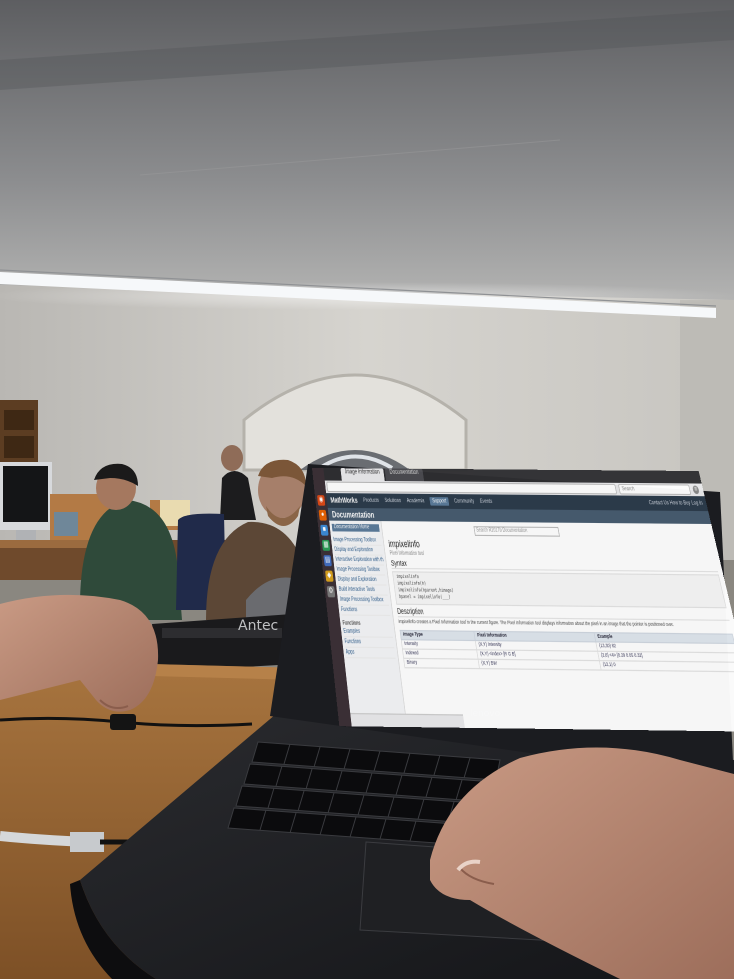 The height and width of the screenshot is (979, 734). I want to click on nav-products: Products, so click(371, 501).